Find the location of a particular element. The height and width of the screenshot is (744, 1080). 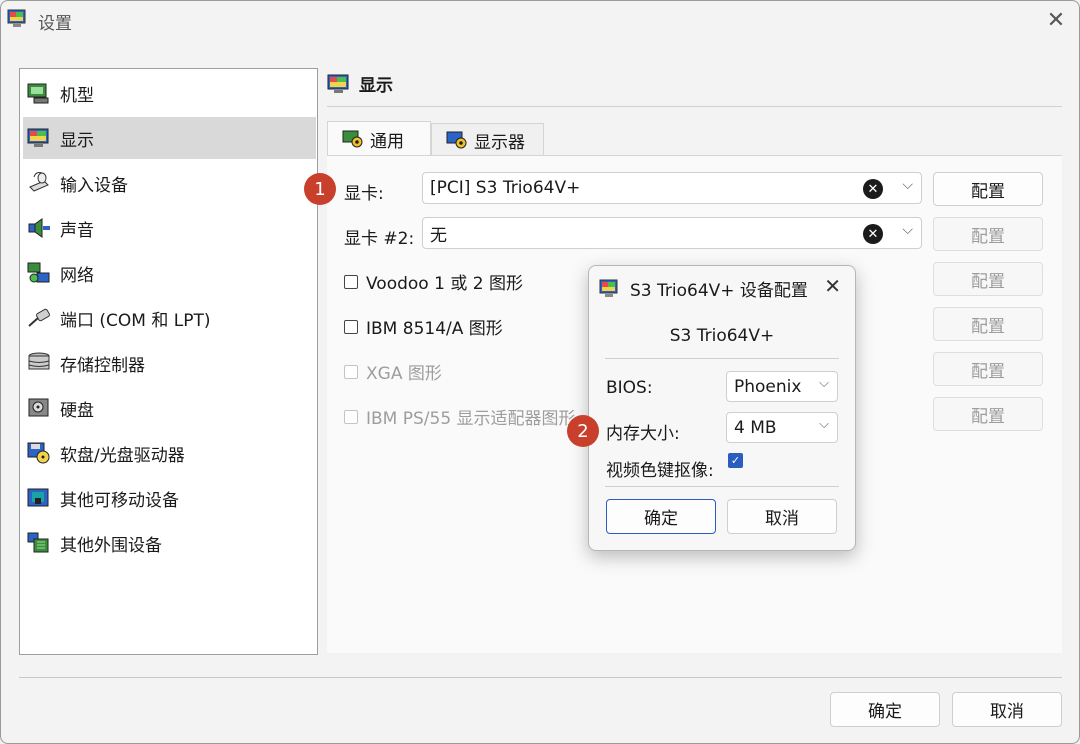

network-icon is located at coordinates (38, 272).